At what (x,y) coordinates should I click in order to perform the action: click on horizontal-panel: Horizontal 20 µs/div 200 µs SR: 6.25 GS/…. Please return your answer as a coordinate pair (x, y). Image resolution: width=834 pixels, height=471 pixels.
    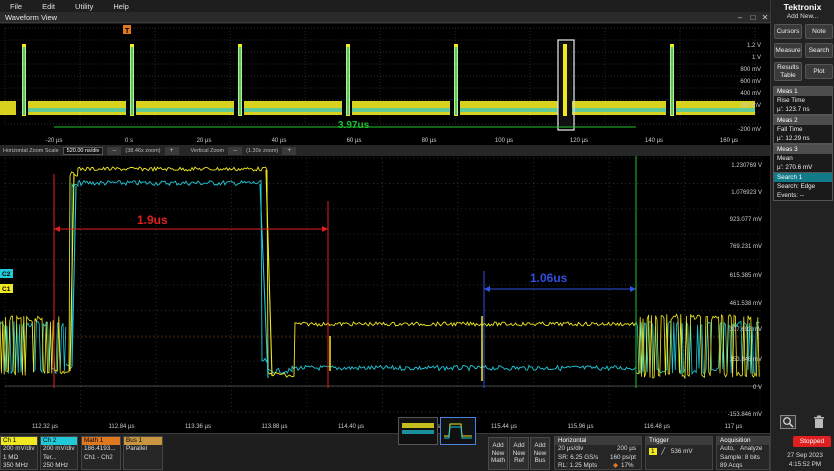
    Looking at the image, I should click on (598, 453).